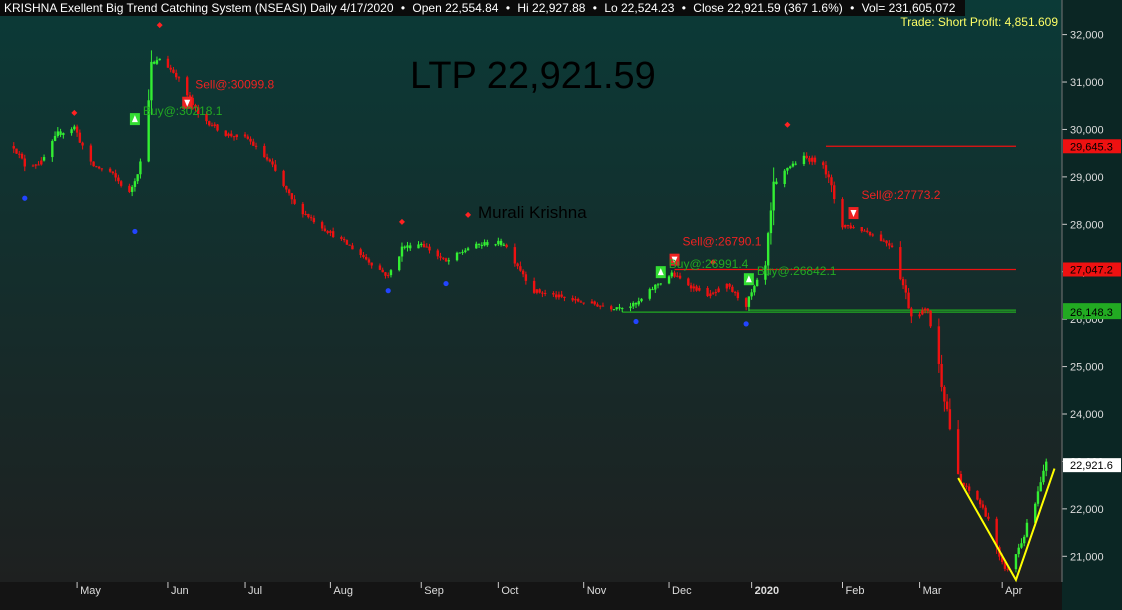  I want to click on header-close: Close 22,921.59 (367 1.6%), so click(767, 8).